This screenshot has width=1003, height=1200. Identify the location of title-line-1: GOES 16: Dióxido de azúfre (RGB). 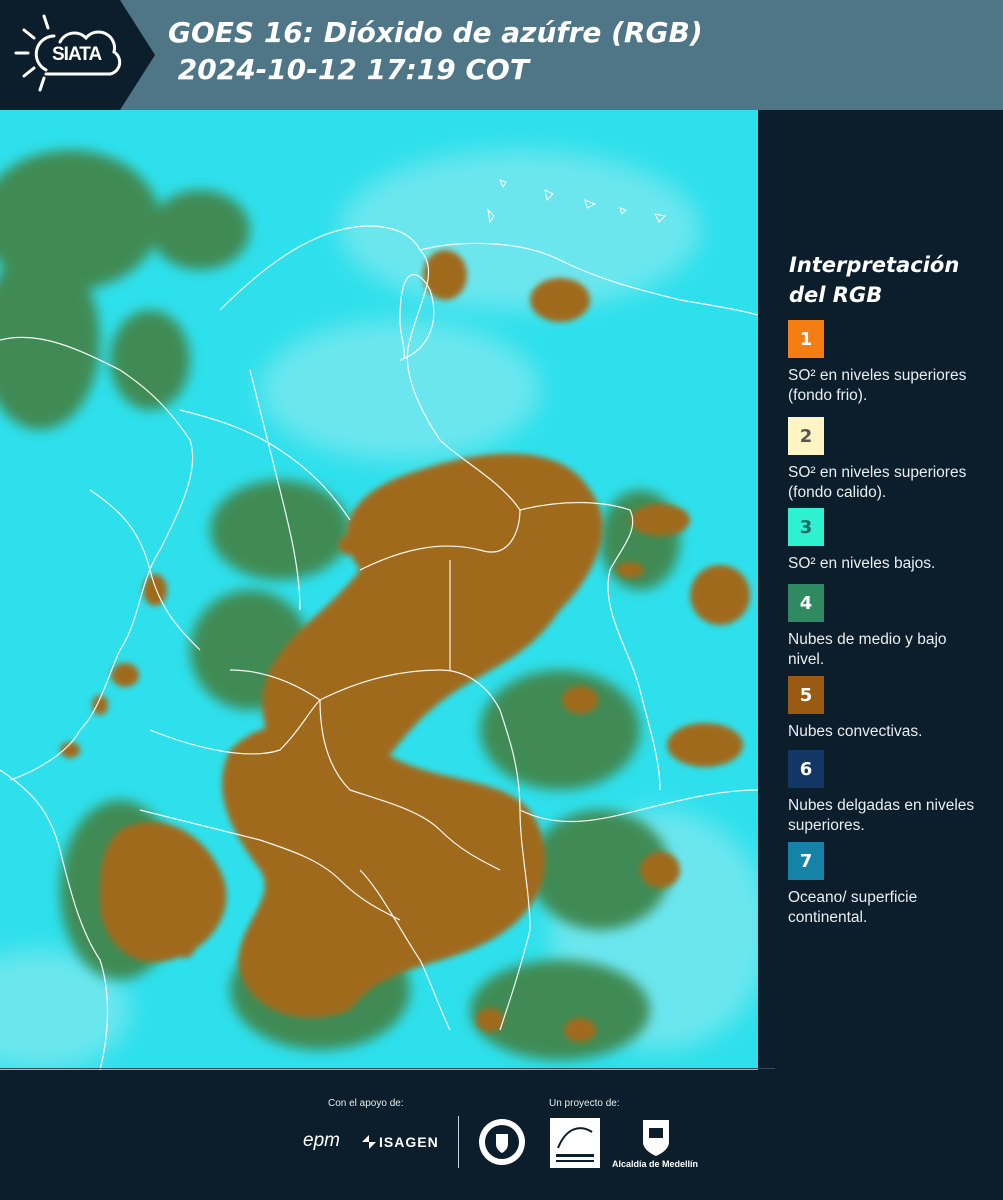
(435, 32).